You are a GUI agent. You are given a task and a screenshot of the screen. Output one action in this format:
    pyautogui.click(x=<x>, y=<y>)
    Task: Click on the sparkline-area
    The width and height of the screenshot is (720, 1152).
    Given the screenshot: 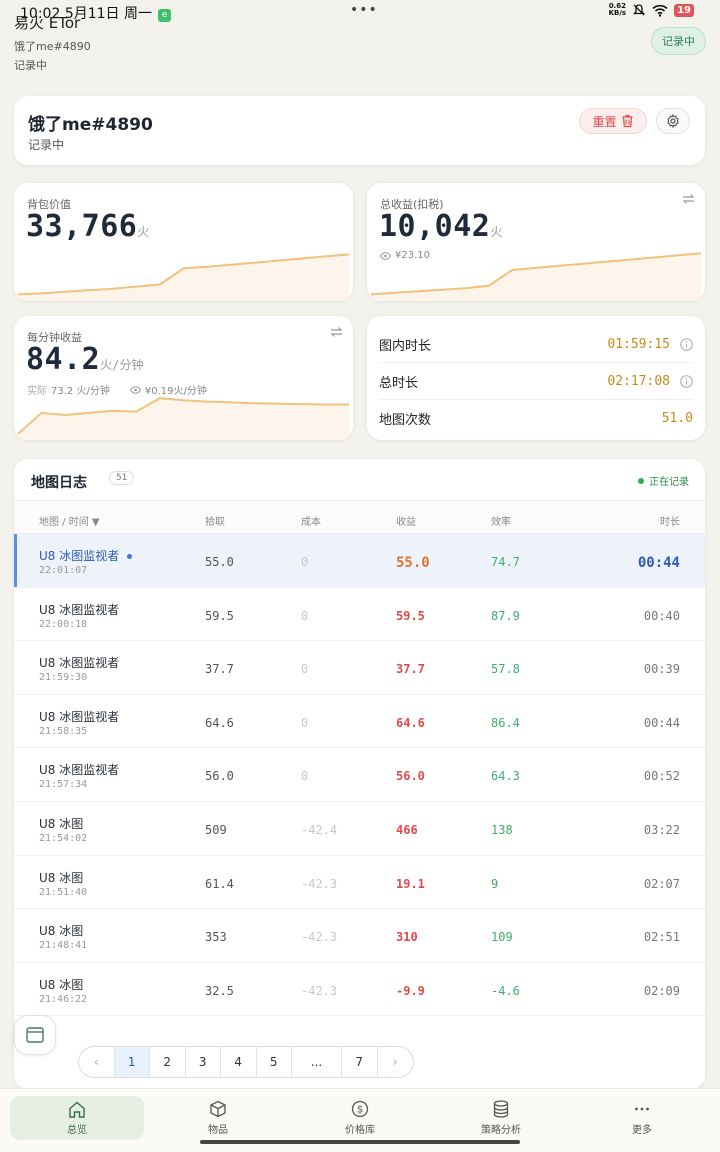 What is the action you would take?
    pyautogui.click(x=536, y=277)
    